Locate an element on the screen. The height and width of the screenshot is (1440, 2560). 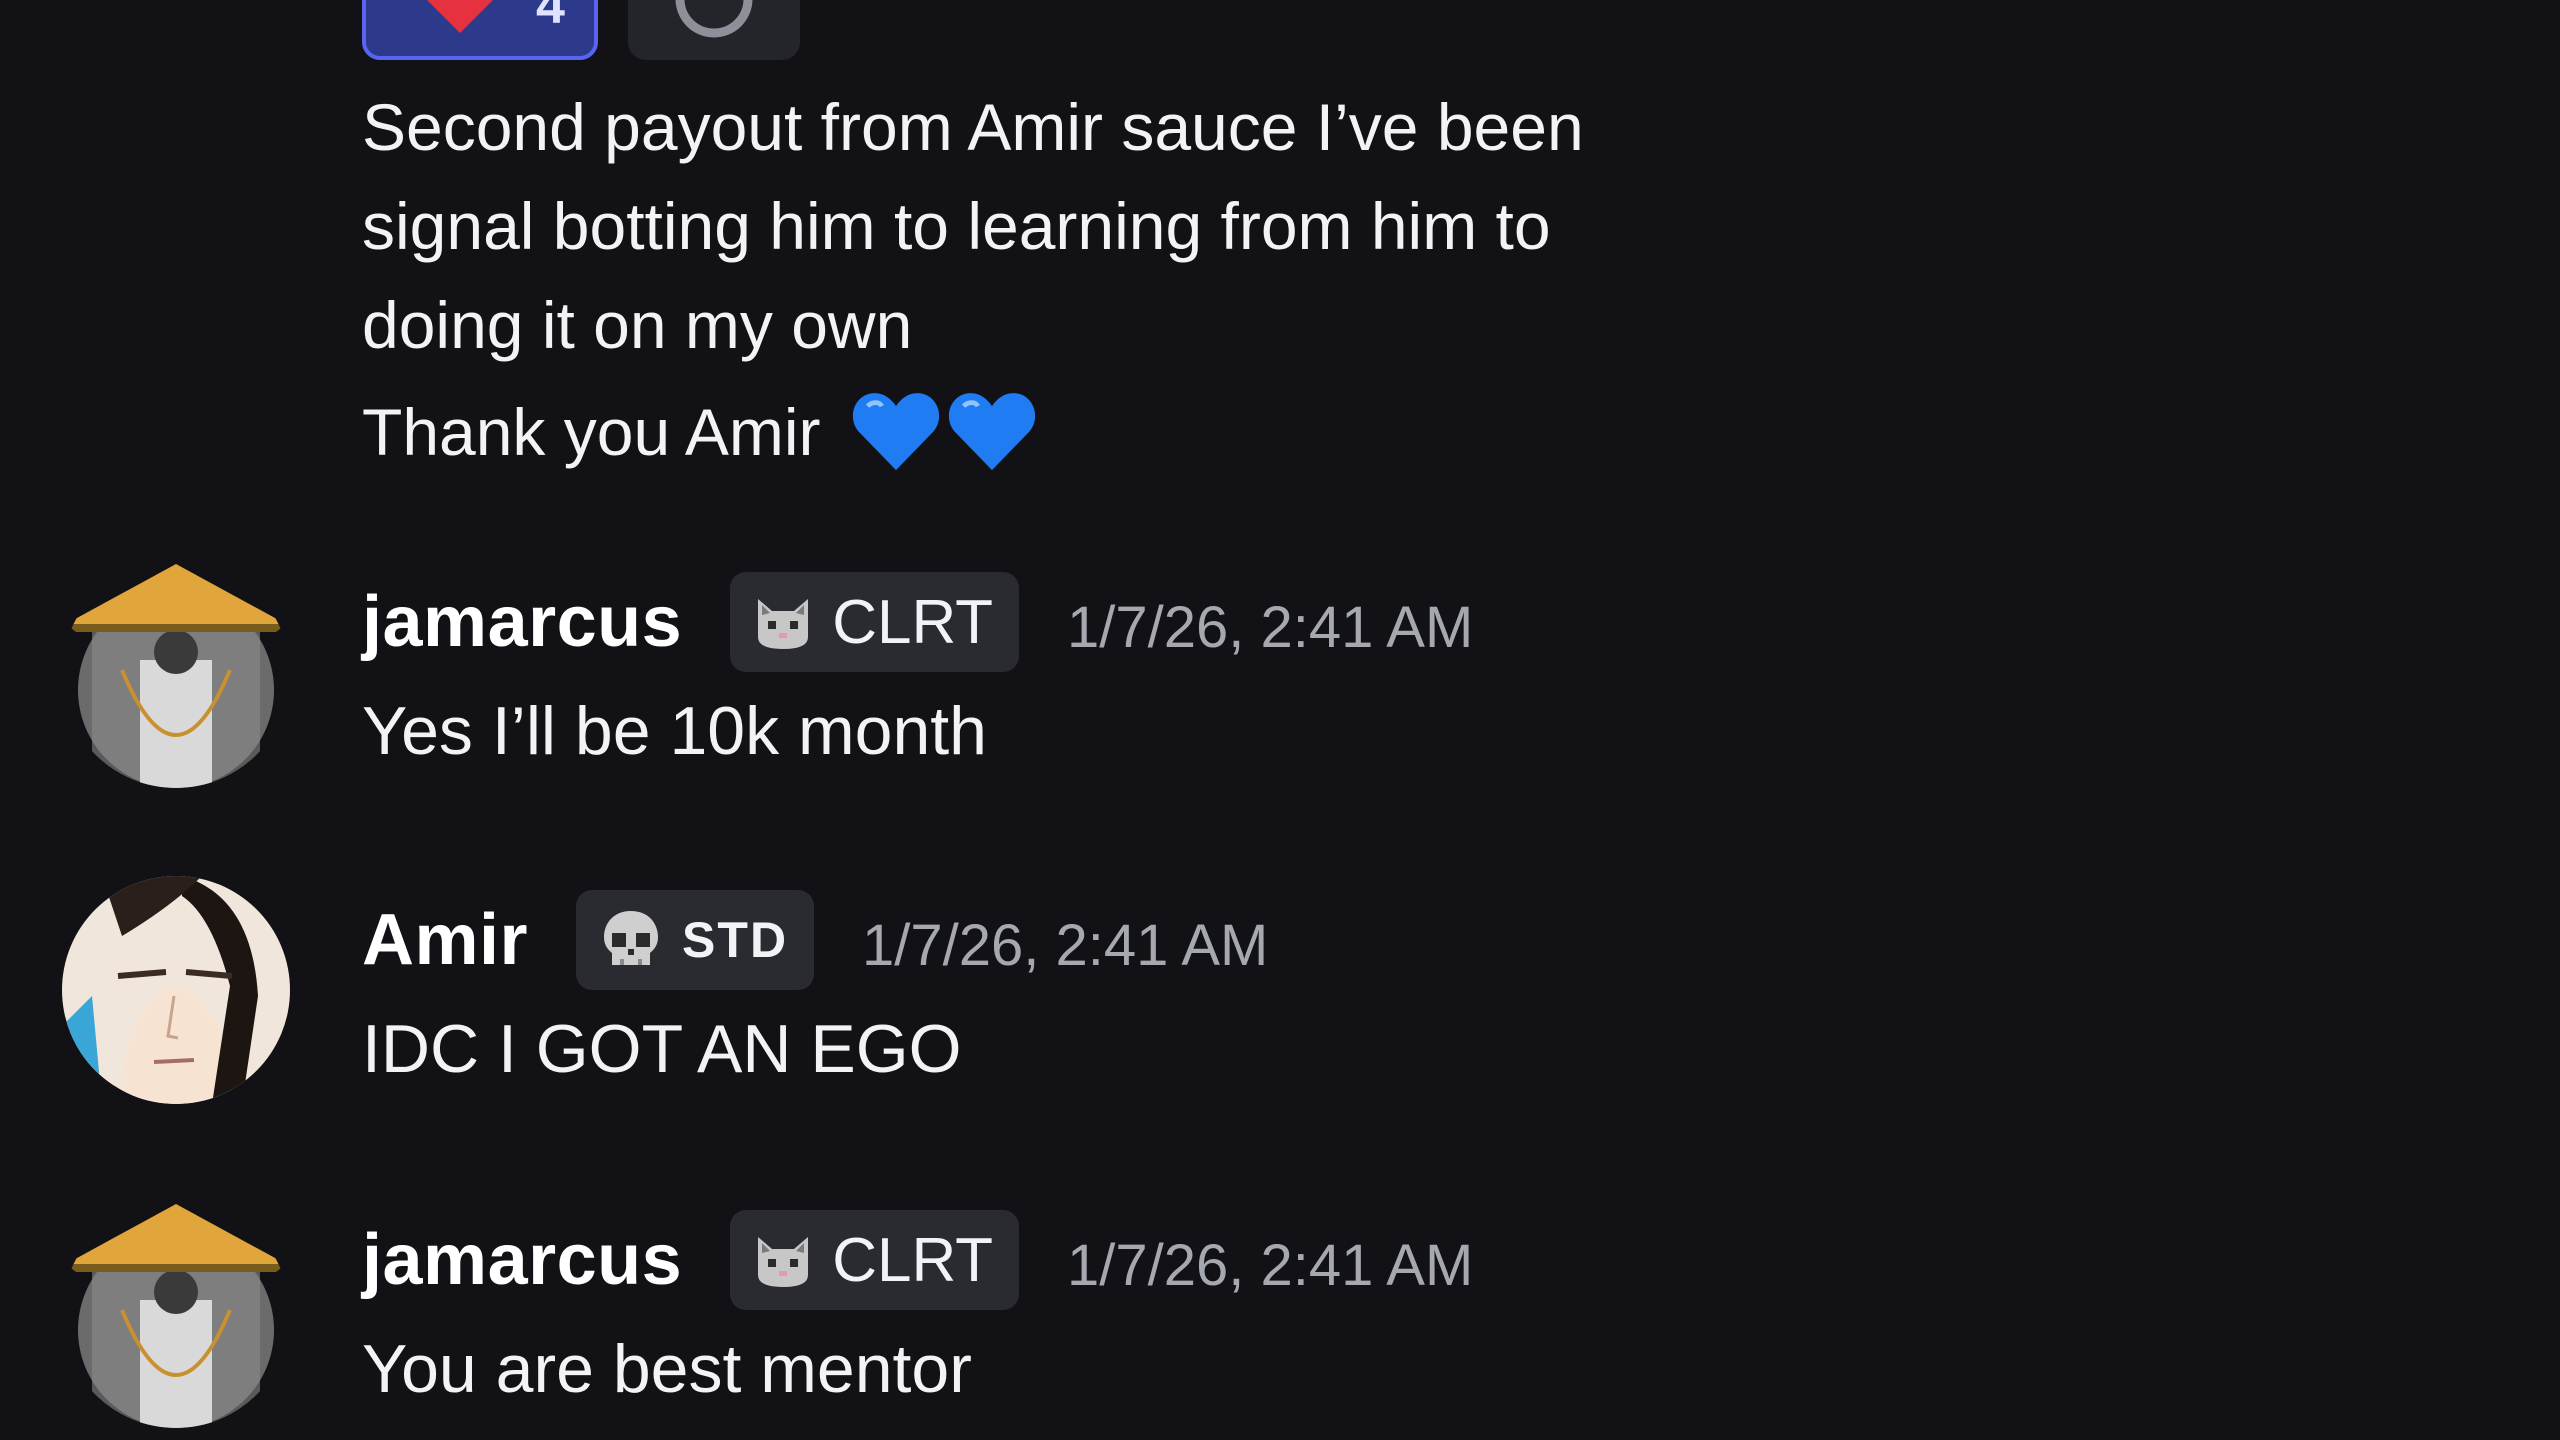
reaction-heart: 4 is located at coordinates (480, 30).